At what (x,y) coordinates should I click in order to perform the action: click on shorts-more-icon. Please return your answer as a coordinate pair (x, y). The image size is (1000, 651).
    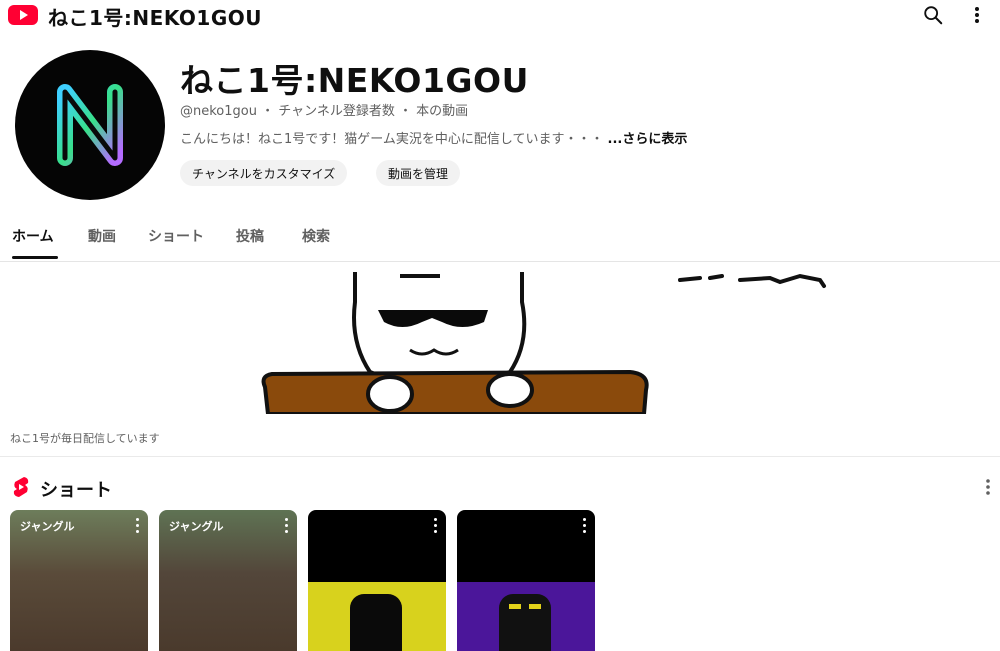
    Looking at the image, I should click on (988, 487).